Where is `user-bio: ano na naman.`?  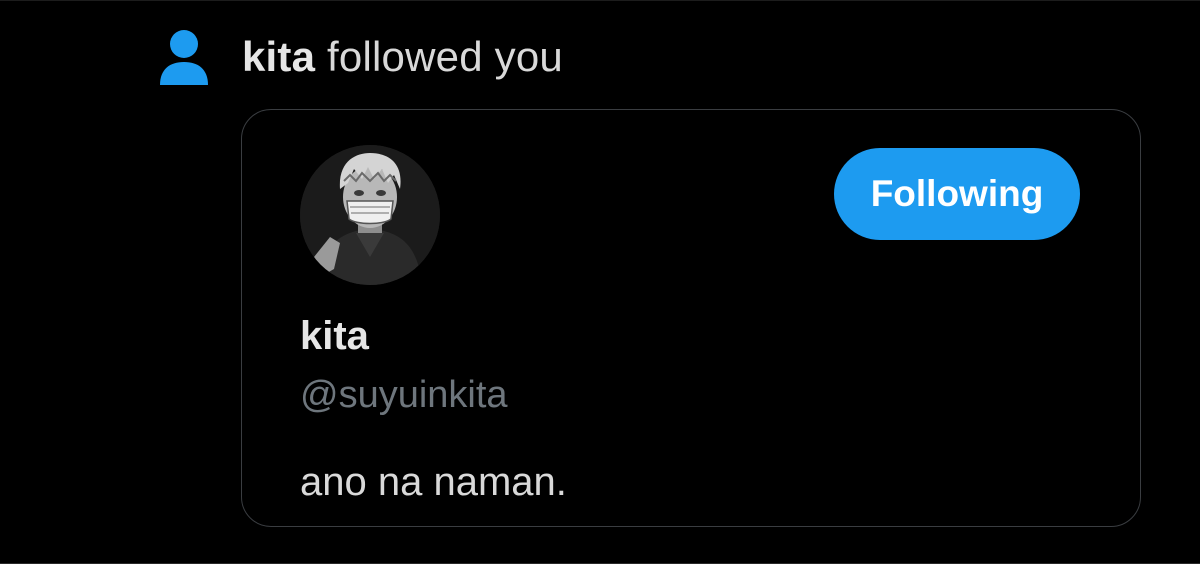 user-bio: ano na naman. is located at coordinates (433, 482).